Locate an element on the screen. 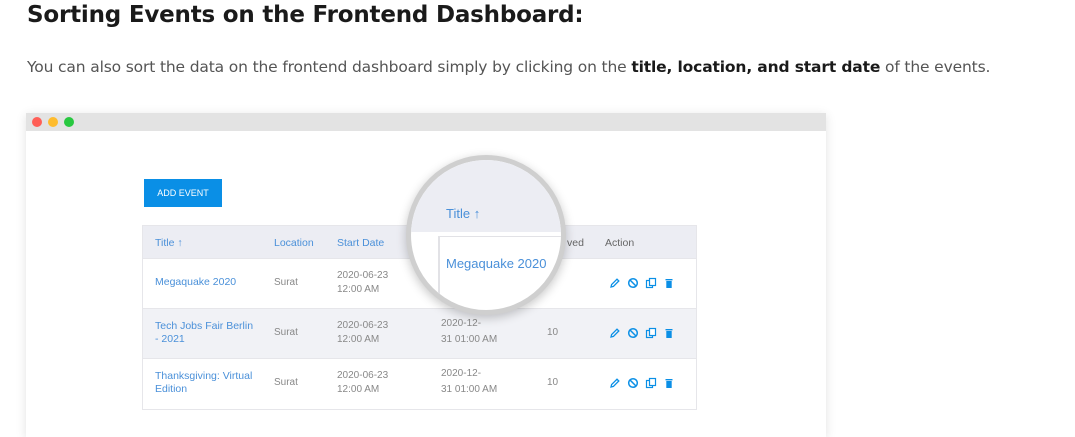 The image size is (1075, 437). intro-bold: title, location, and start date is located at coordinates (756, 67).